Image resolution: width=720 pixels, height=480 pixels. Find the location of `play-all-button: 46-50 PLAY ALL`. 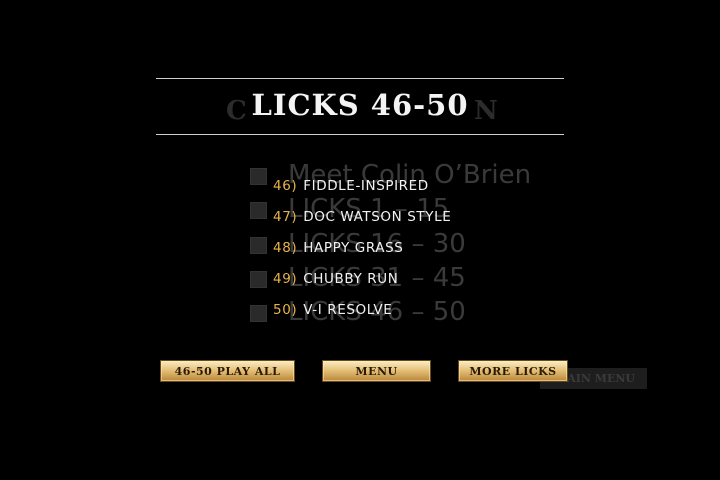

play-all-button: 46-50 PLAY ALL is located at coordinates (227, 371).